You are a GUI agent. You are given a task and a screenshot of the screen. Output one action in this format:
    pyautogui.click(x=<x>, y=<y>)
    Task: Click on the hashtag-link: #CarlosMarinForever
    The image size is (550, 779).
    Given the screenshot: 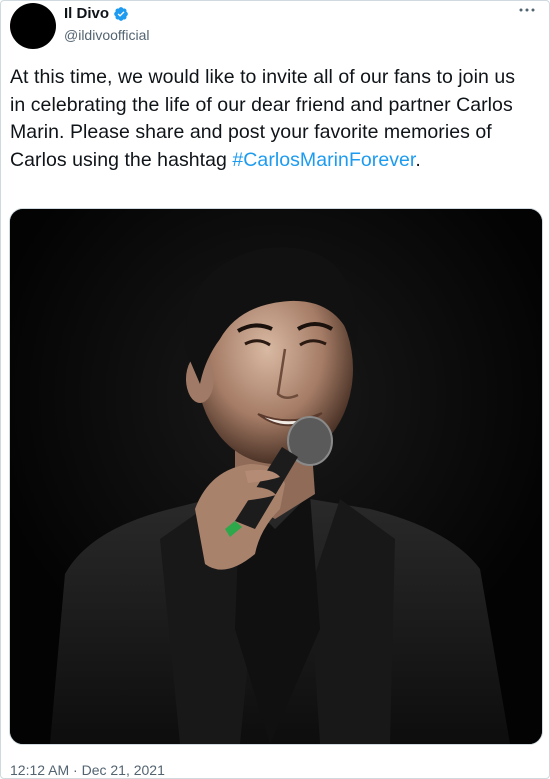 What is the action you would take?
    pyautogui.click(x=323, y=160)
    